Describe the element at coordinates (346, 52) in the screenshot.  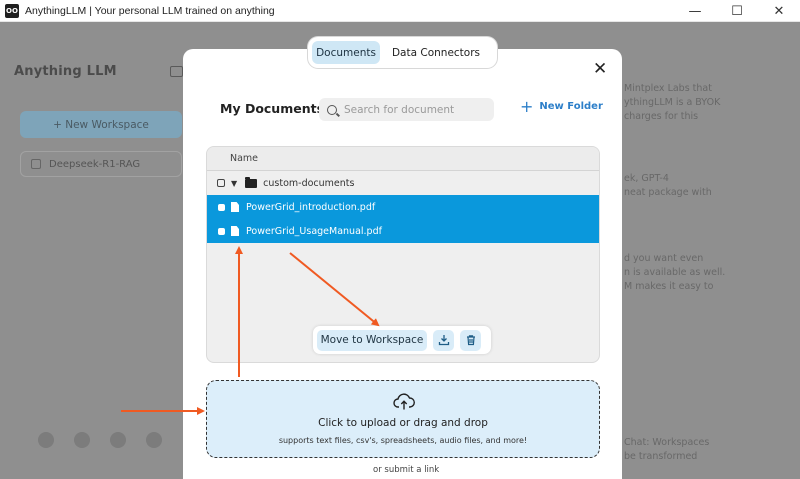
I see `tab-documents: Documents` at that location.